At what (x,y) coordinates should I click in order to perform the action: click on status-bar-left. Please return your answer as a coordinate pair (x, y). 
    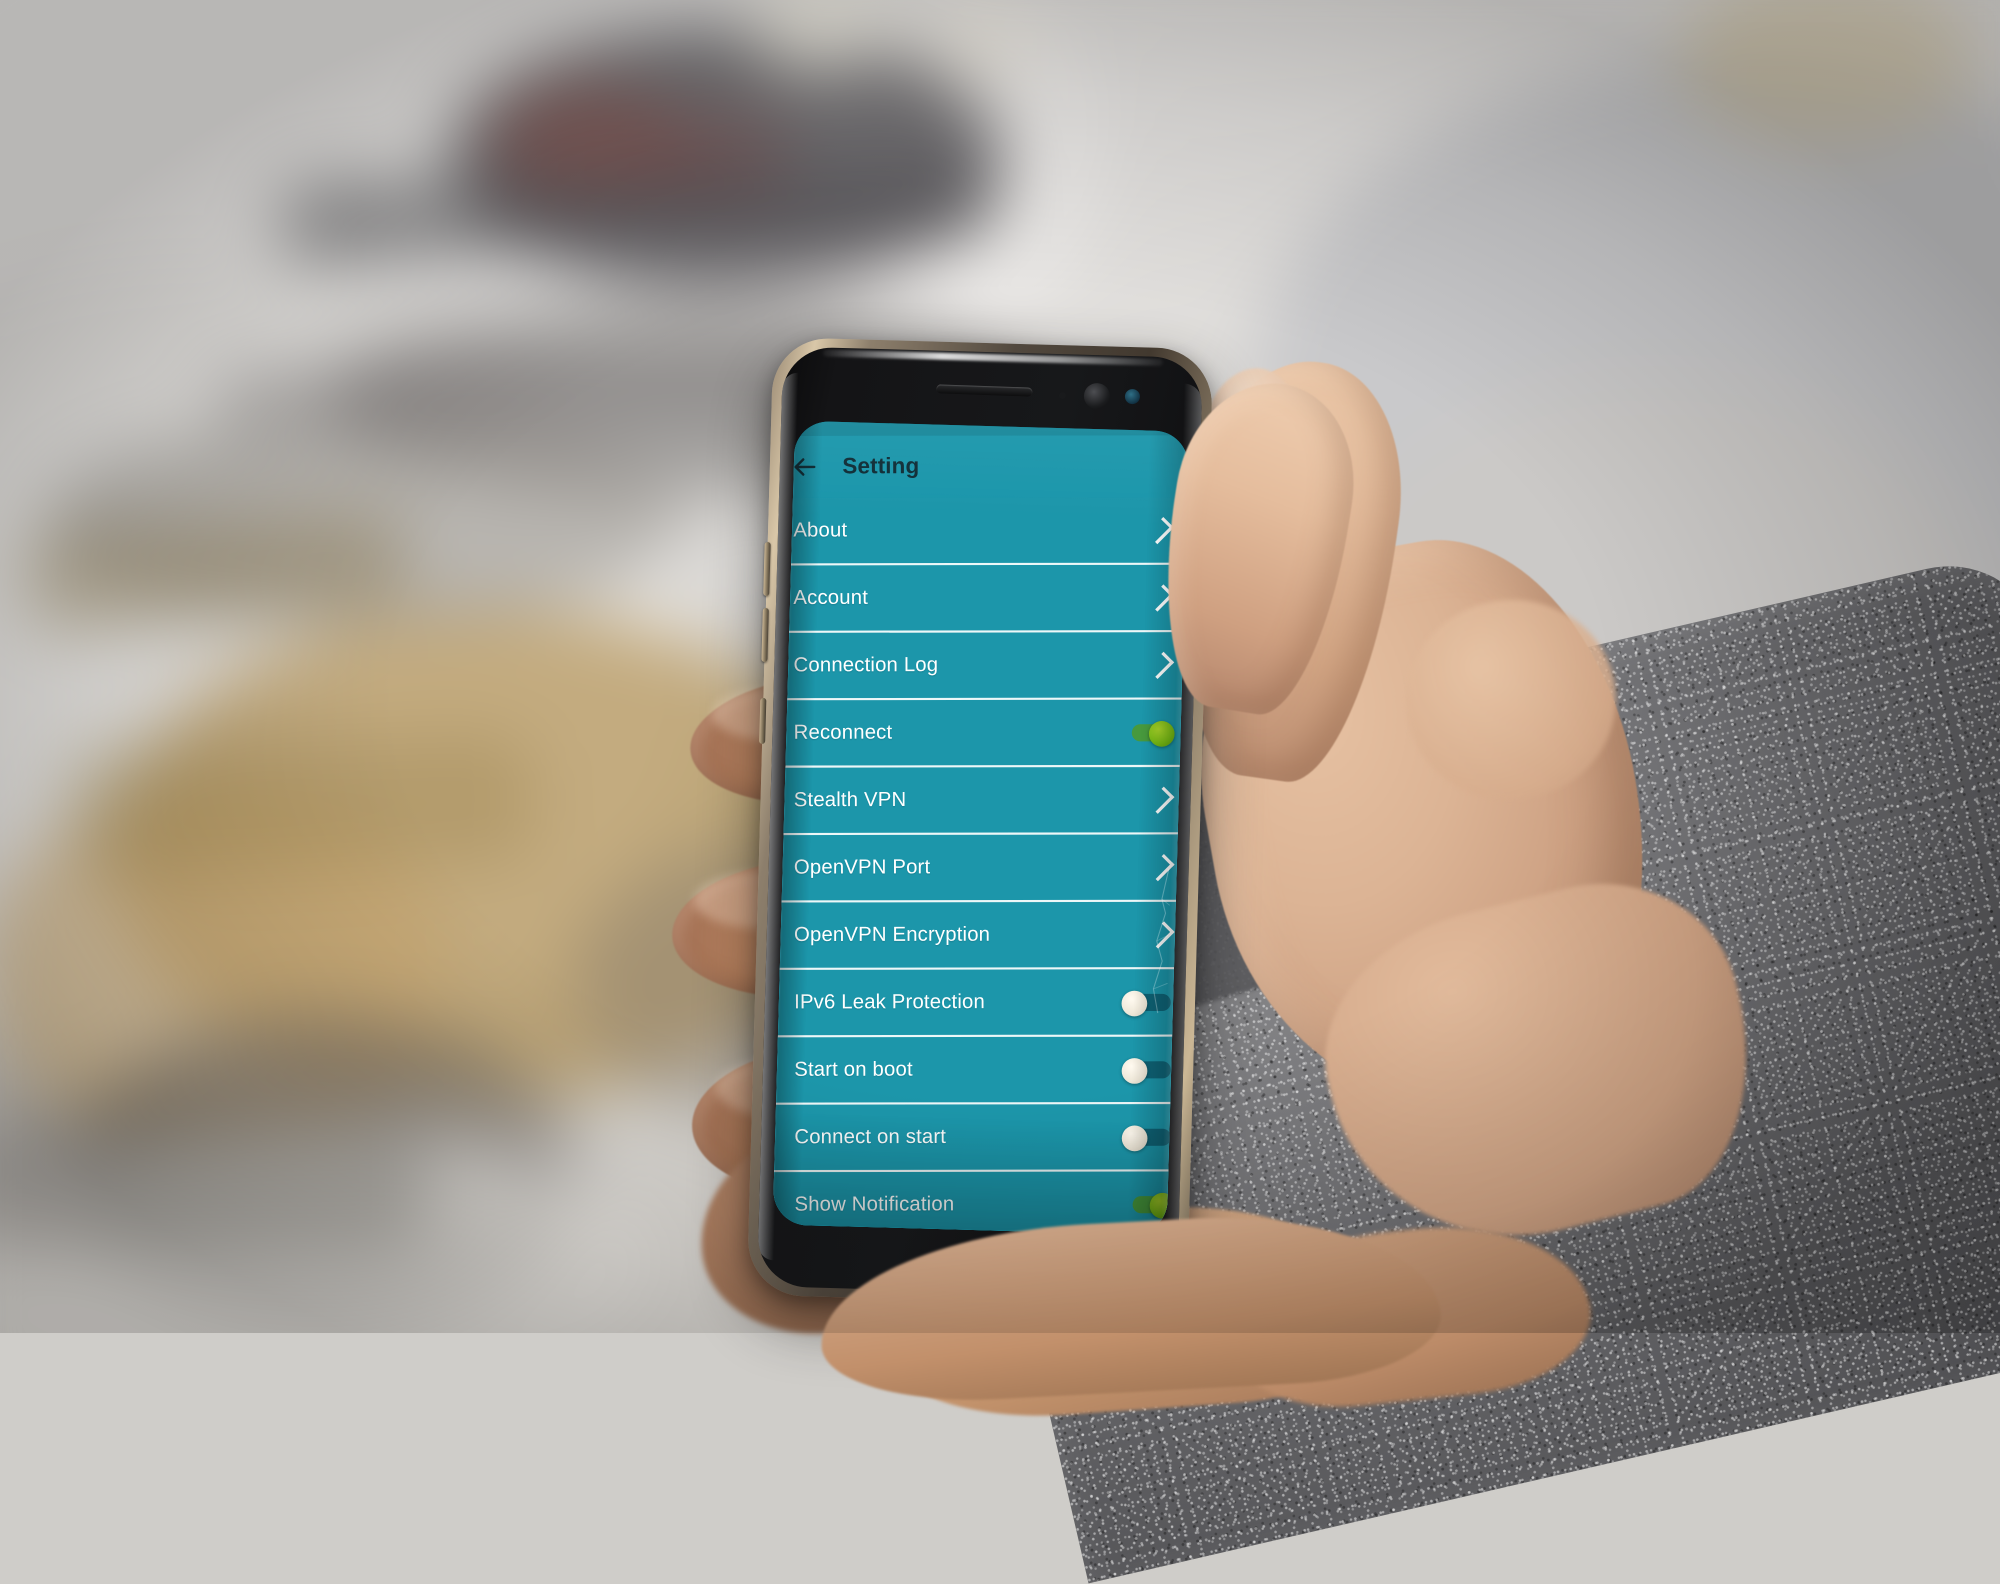
    Looking at the image, I should click on (793, 424).